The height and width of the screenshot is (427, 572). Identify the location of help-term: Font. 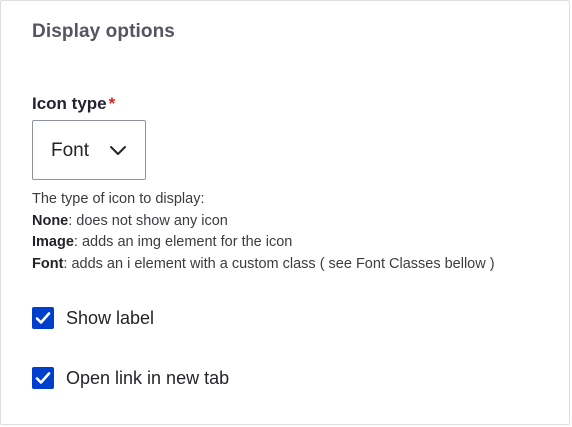
(48, 263).